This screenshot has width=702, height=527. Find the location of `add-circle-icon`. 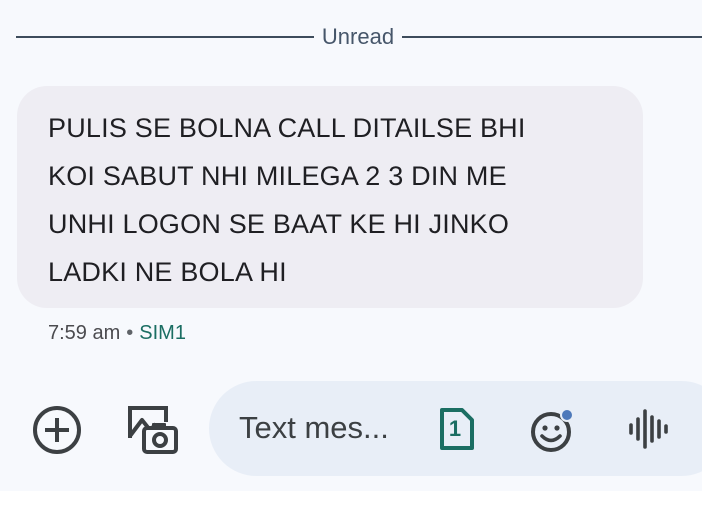

add-circle-icon is located at coordinates (57, 430).